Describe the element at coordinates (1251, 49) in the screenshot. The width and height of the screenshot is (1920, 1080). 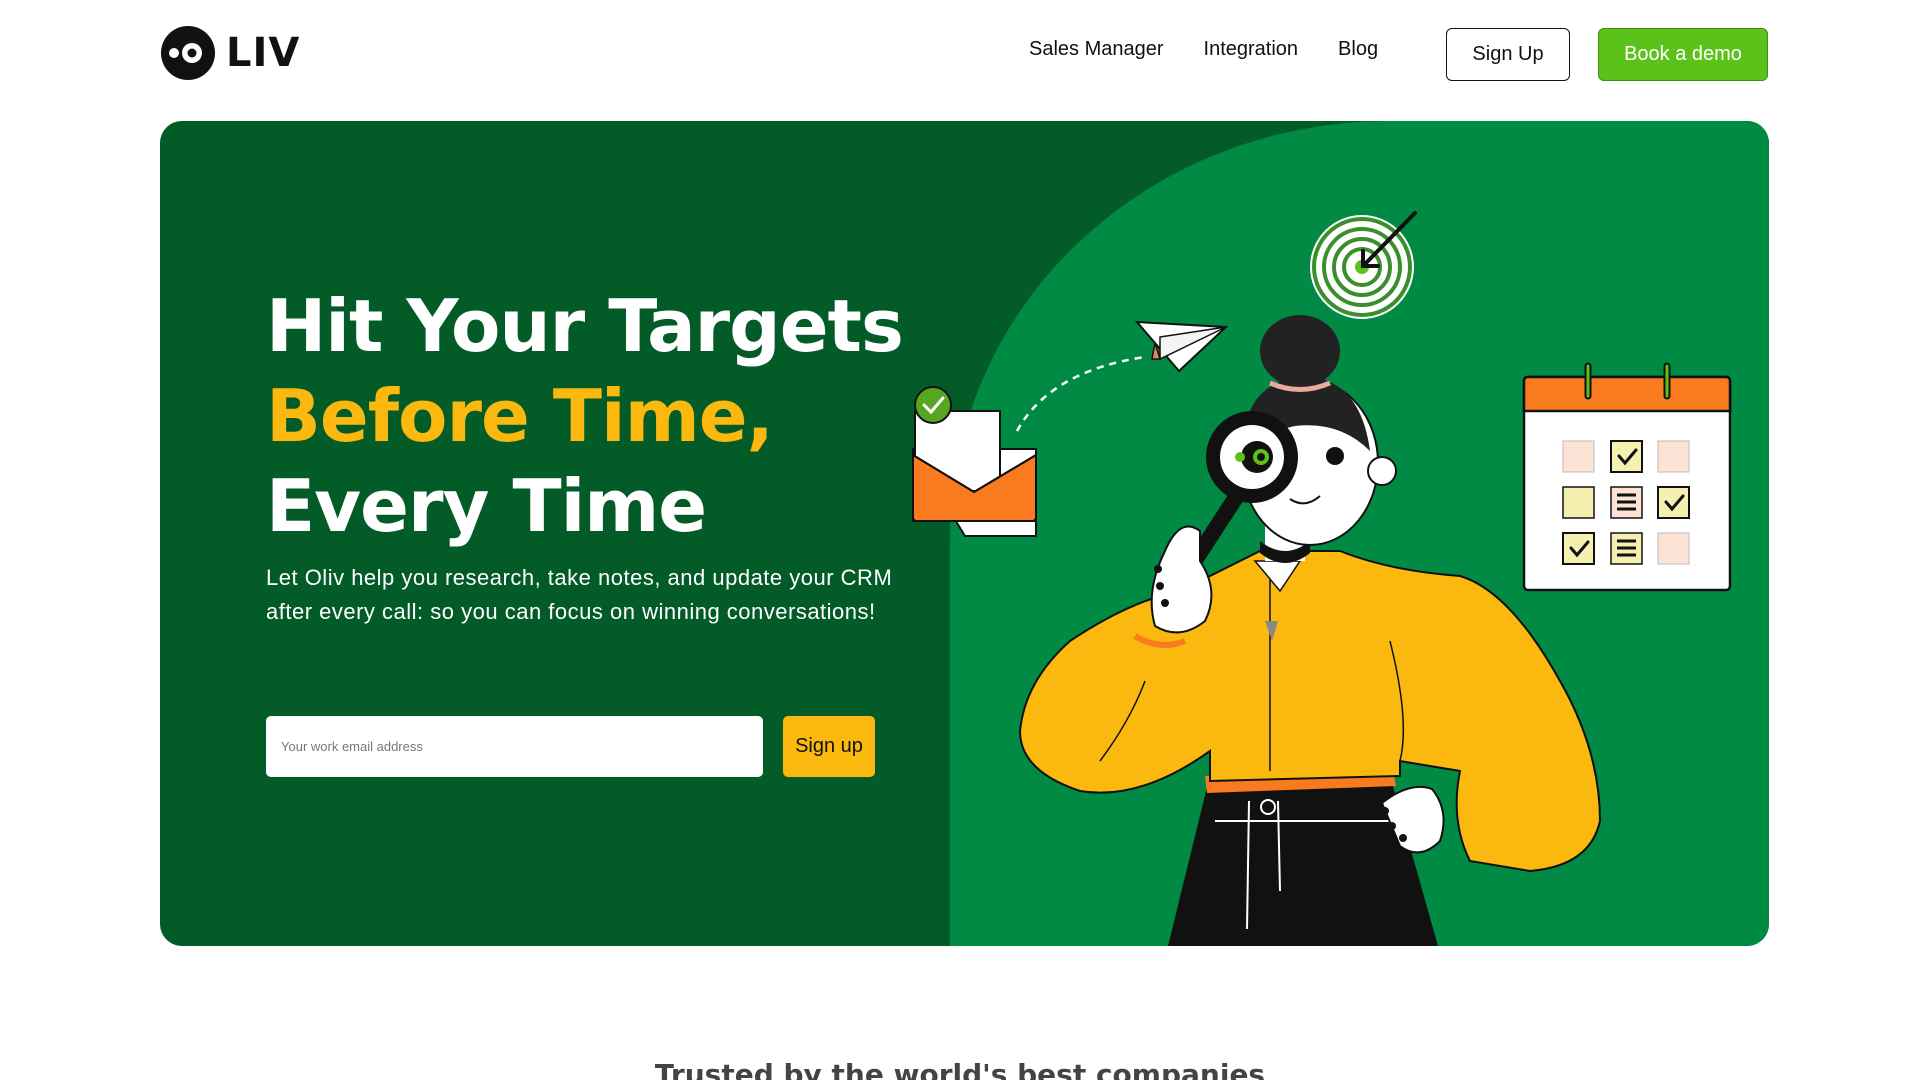
I see `nav-integration: Integration` at that location.